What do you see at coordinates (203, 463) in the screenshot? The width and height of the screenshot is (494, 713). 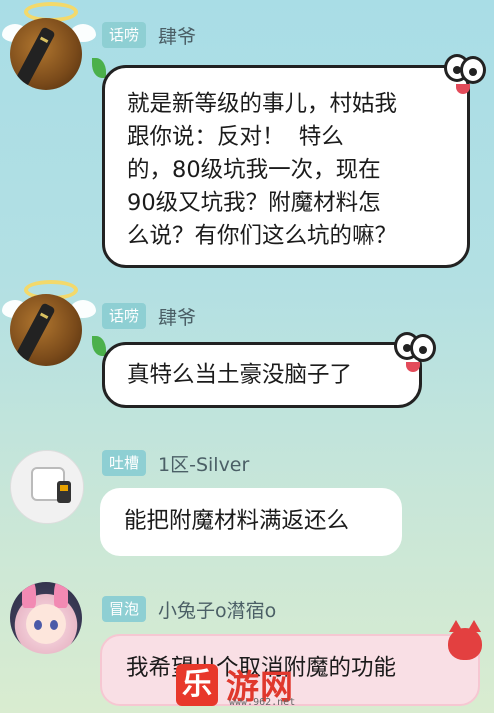 I see `username: 1区-Silver` at bounding box center [203, 463].